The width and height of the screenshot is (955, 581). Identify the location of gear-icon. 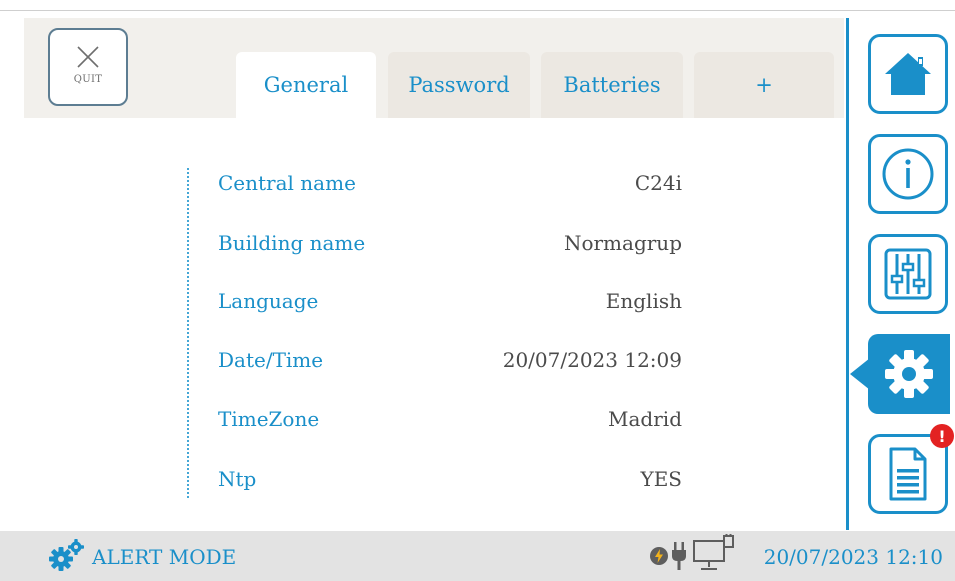
(909, 374).